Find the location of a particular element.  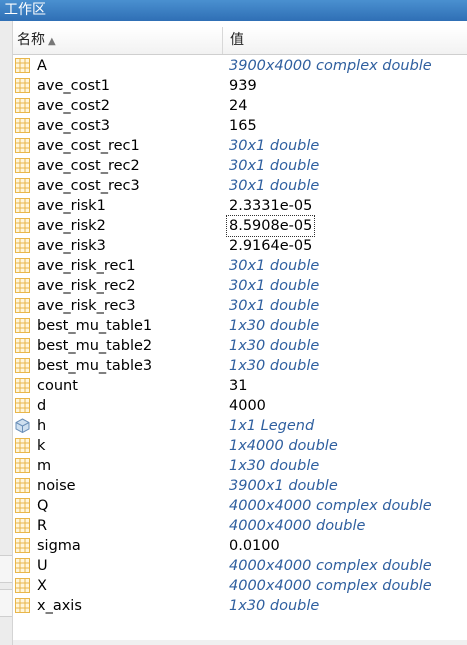

variable-row: best_mu_table2 1x30 double is located at coordinates (240, 346).